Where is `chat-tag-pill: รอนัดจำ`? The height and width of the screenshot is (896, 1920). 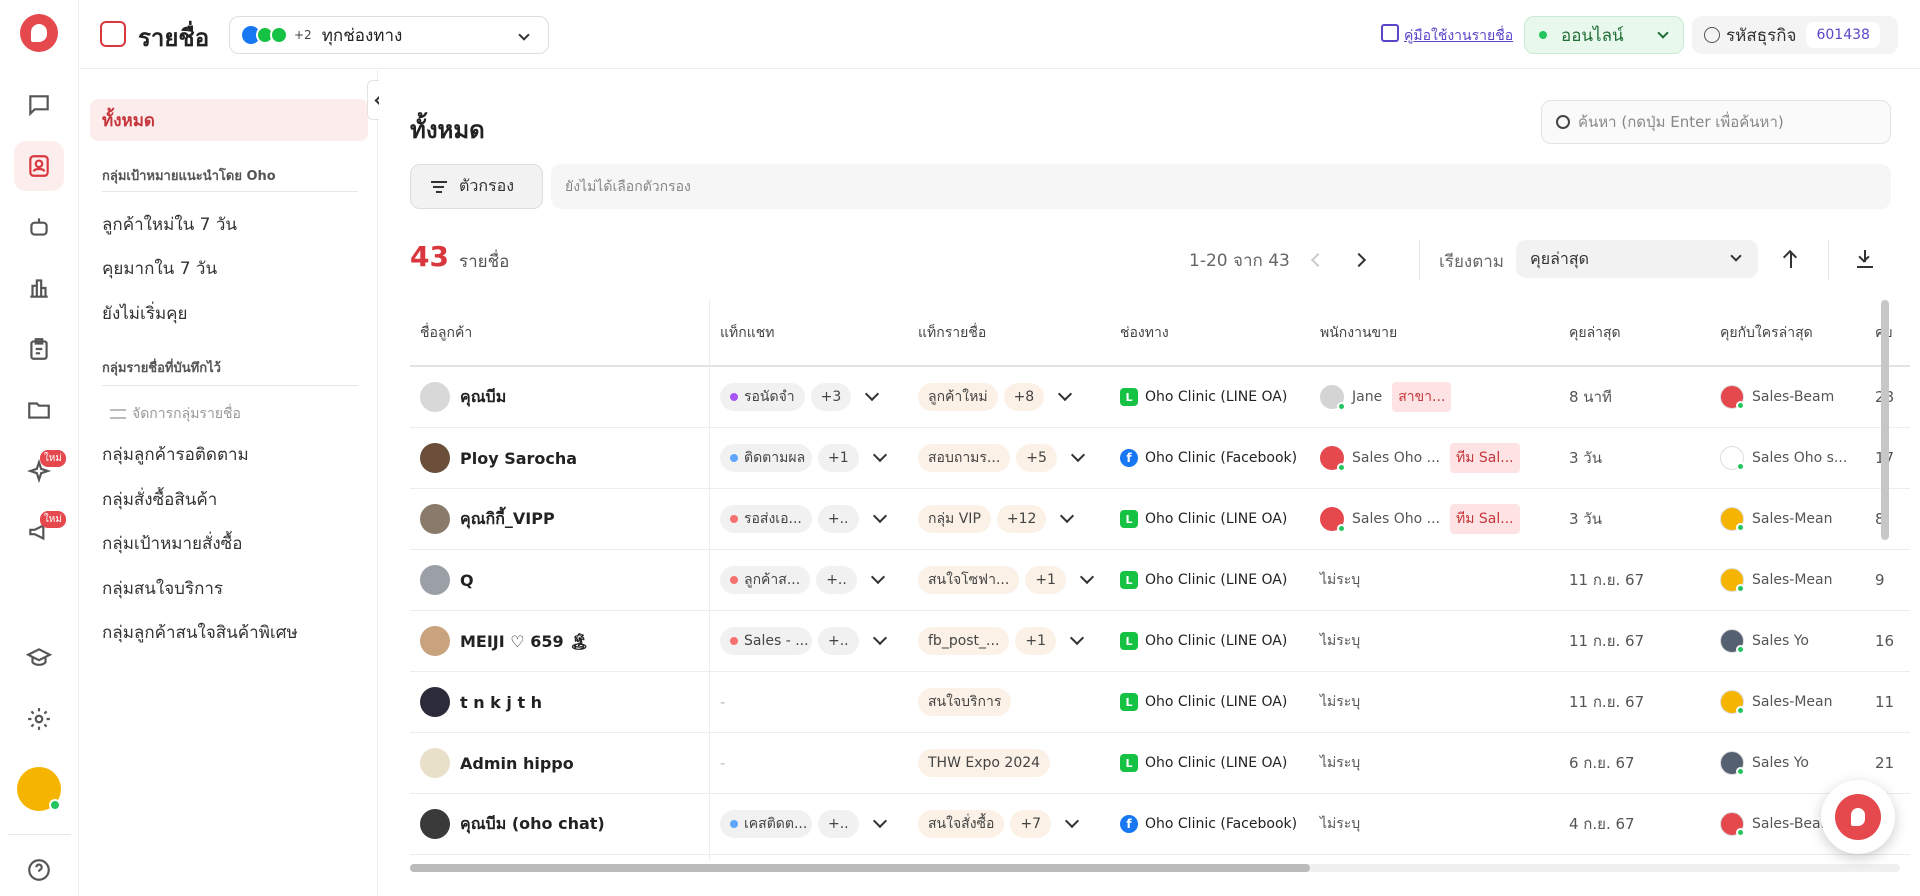
chat-tag-pill: รอนัดจำ is located at coordinates (762, 397).